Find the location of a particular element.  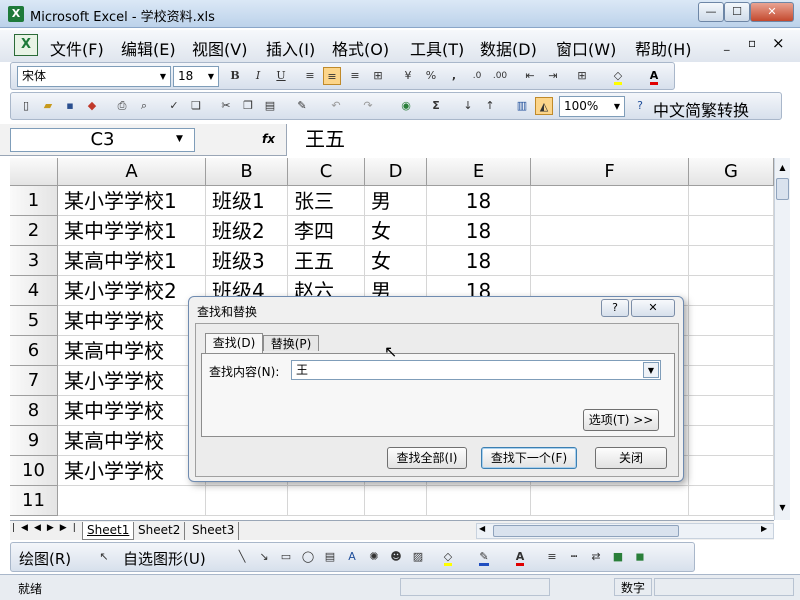

sort-ascending-icon: ↓ is located at coordinates (468, 106).